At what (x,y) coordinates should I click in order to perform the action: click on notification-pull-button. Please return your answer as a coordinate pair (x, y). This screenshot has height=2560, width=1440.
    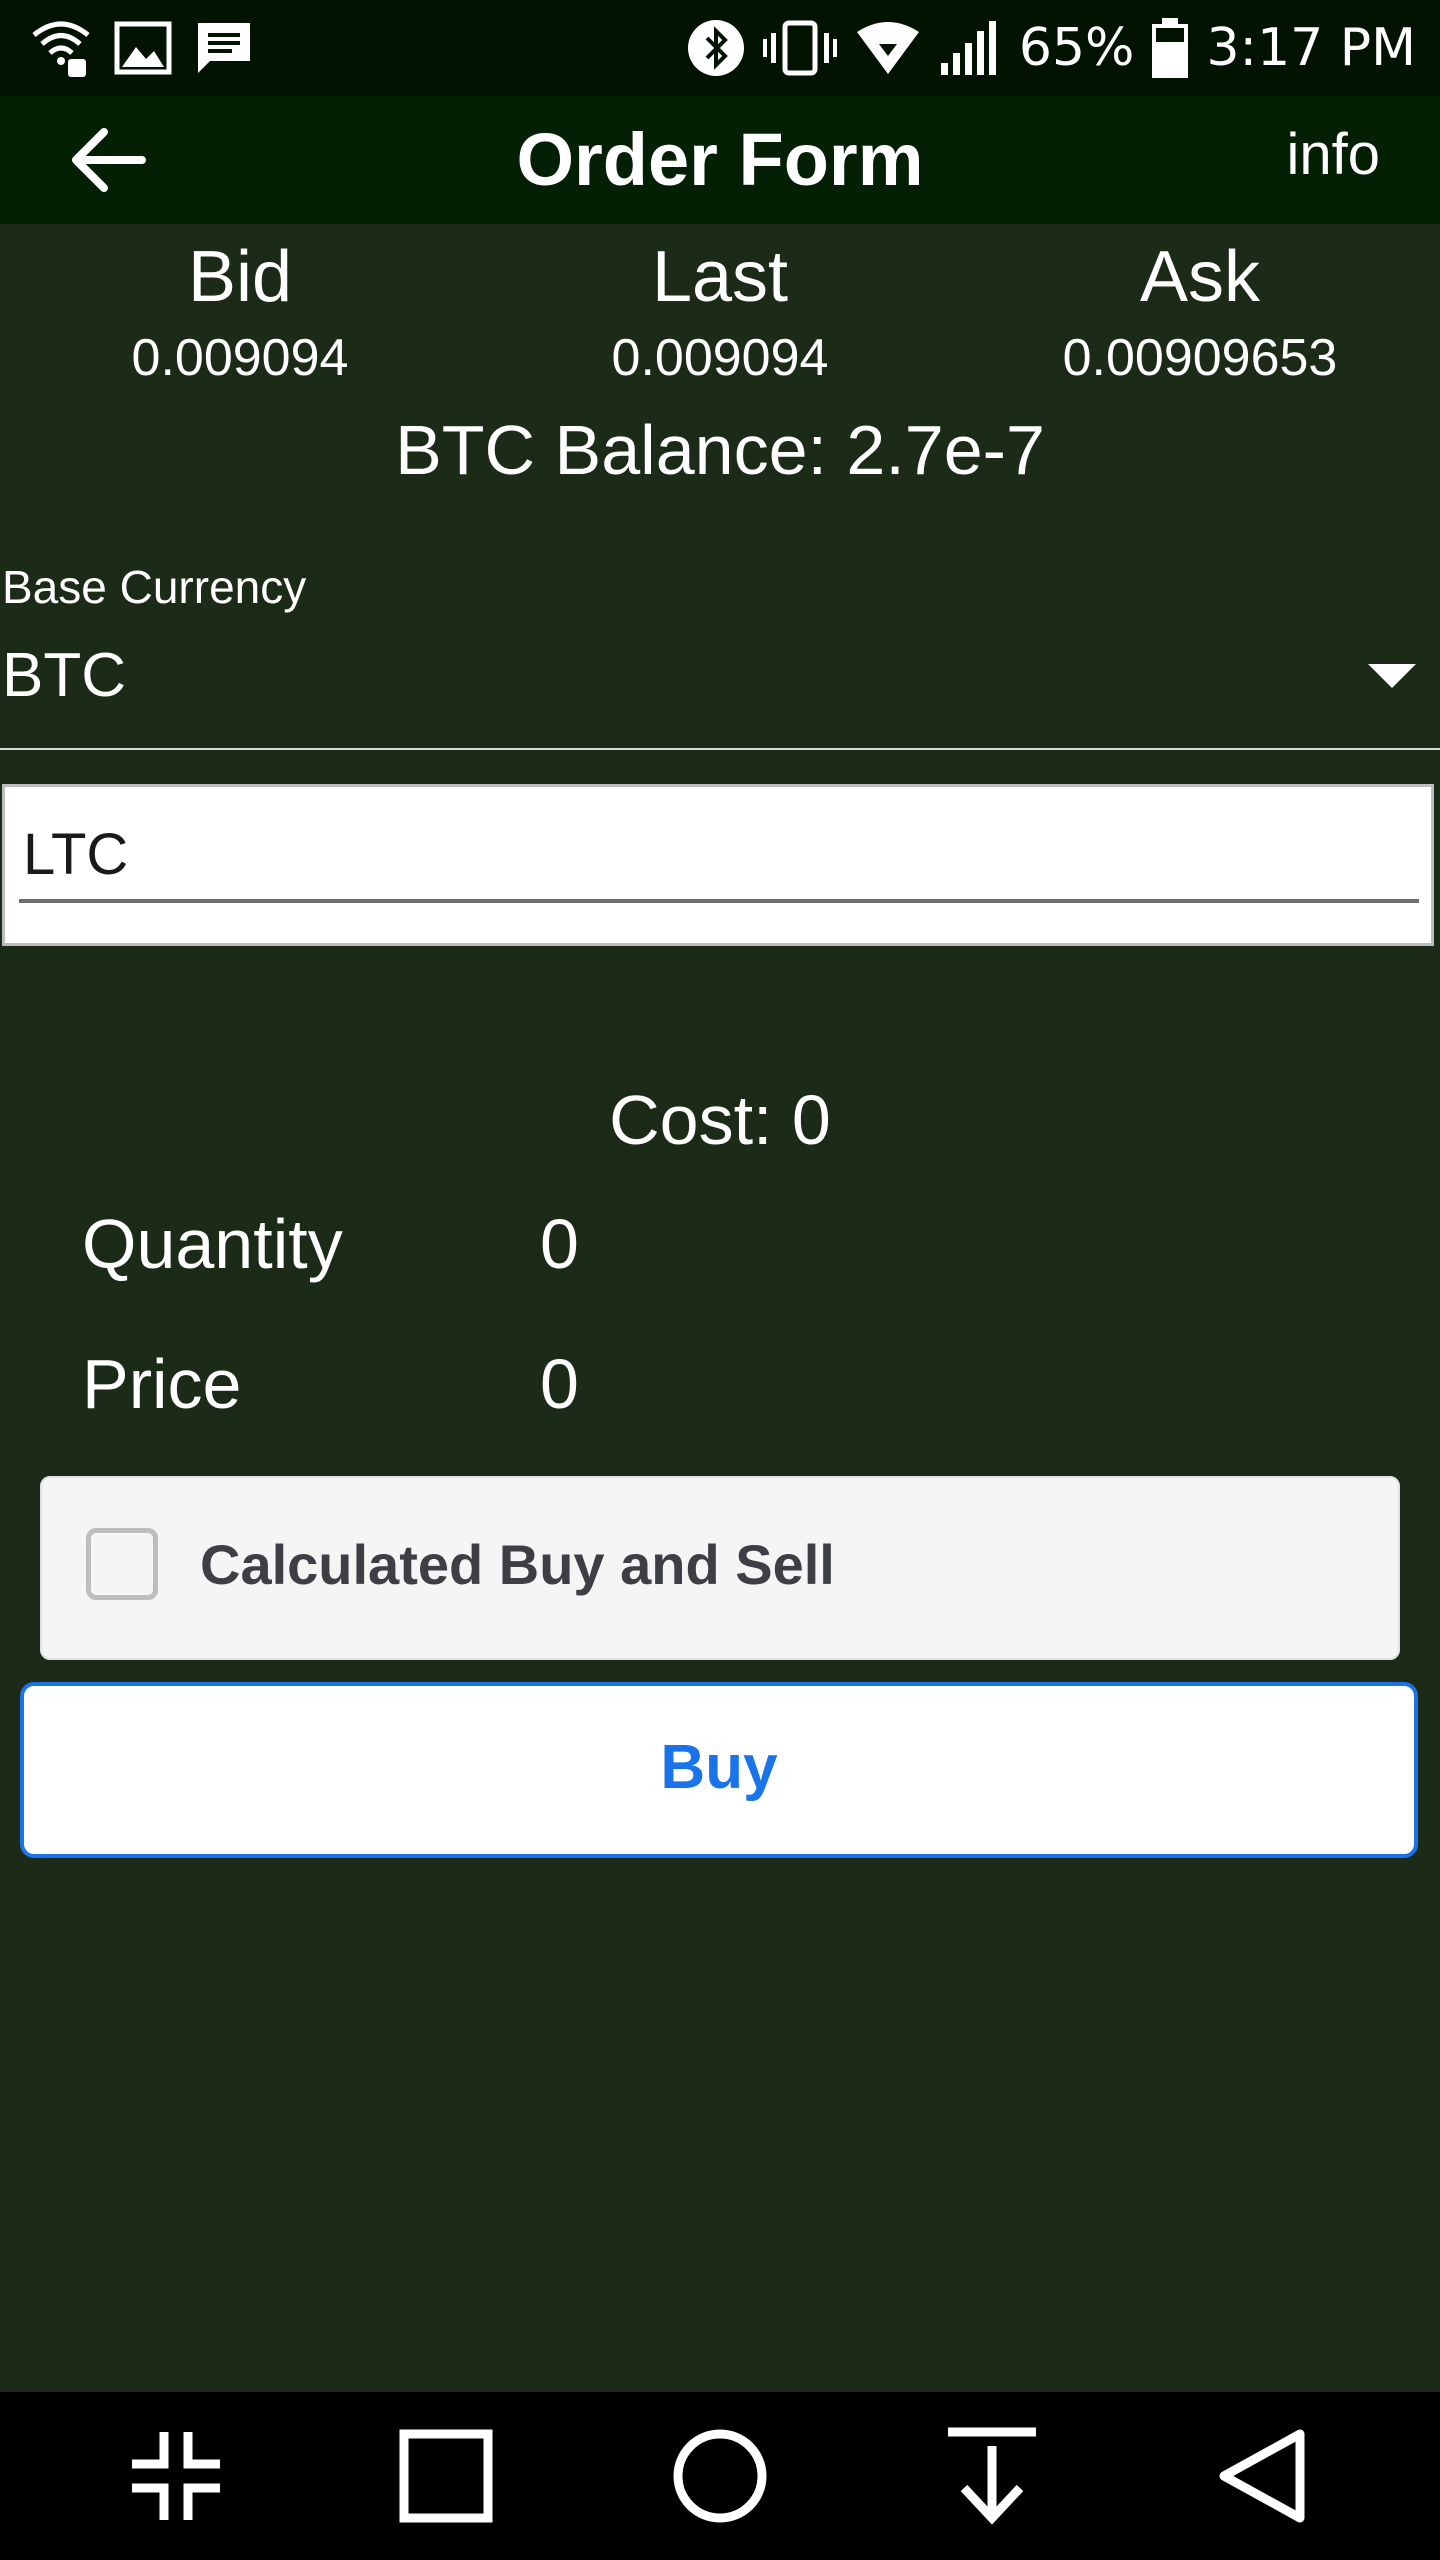
    Looking at the image, I should click on (992, 2476).